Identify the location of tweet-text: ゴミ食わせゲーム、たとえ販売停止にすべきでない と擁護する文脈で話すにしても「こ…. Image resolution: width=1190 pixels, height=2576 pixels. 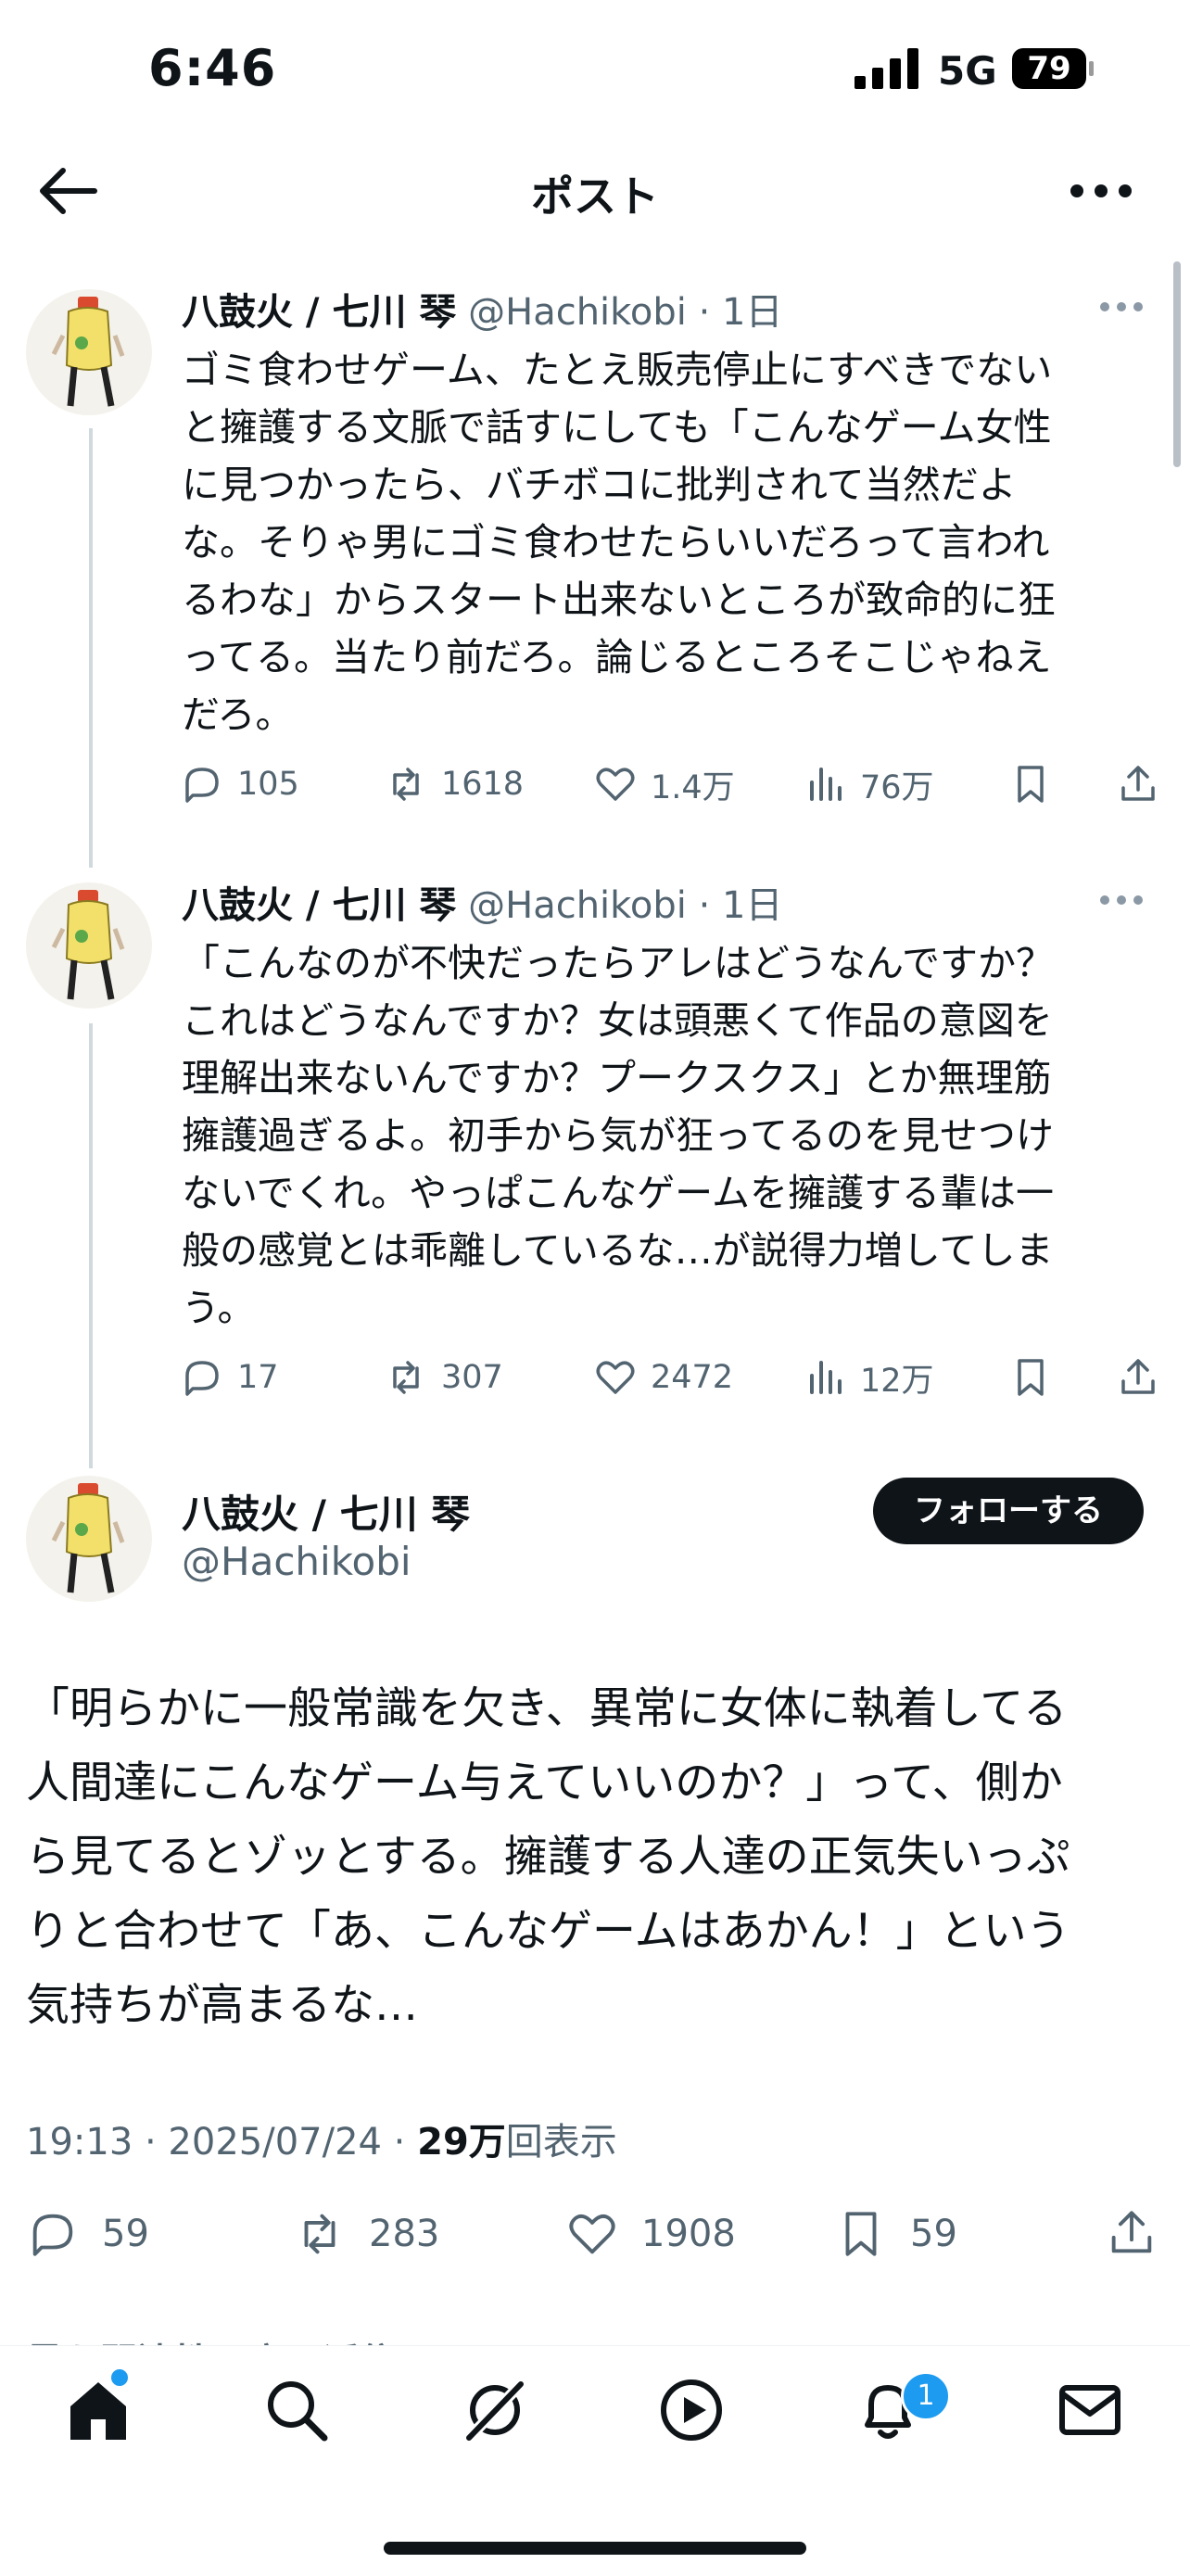
(619, 542).